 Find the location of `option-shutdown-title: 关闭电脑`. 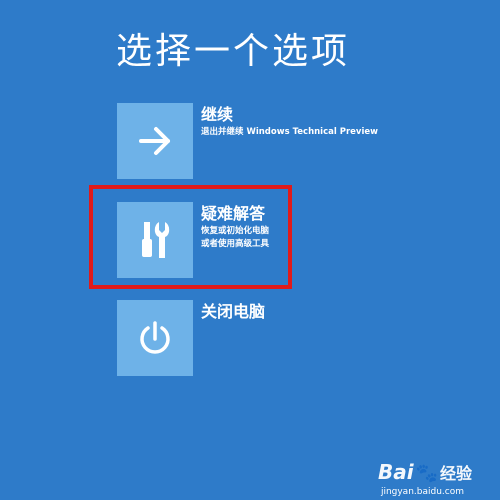

option-shutdown-title: 关闭电脑 is located at coordinates (233, 311).